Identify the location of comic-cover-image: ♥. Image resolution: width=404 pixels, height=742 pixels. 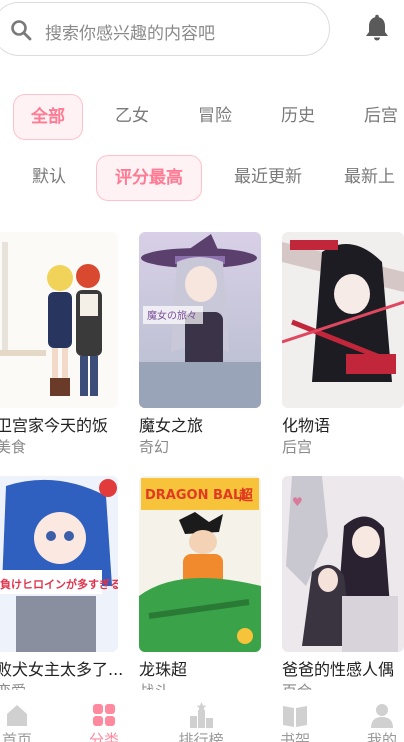
(343, 564).